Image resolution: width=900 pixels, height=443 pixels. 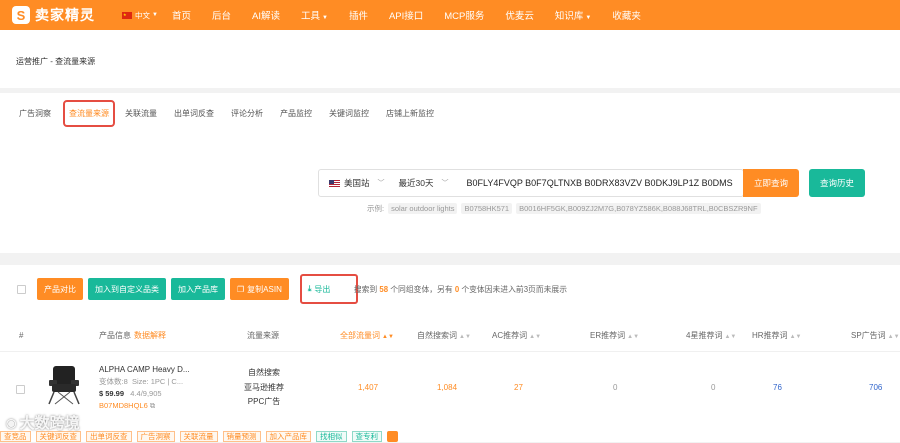 I want to click on date-range-select: 最近30天 ﹀, so click(x=424, y=183).